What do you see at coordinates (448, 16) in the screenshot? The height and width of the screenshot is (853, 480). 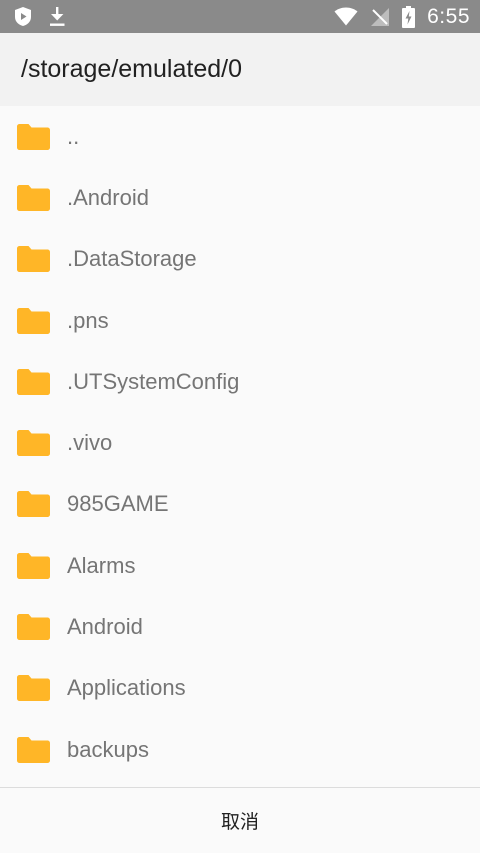 I see `clock-time: 6:55` at bounding box center [448, 16].